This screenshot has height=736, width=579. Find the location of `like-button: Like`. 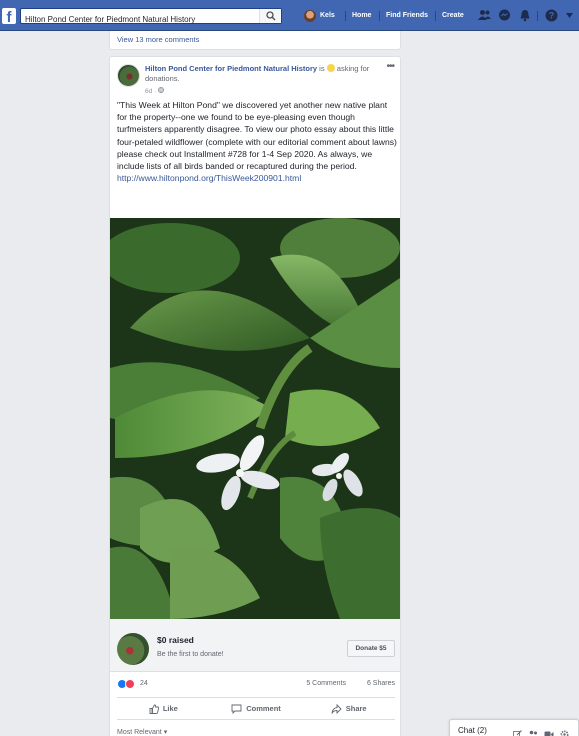

like-button: Like is located at coordinates (163, 708).